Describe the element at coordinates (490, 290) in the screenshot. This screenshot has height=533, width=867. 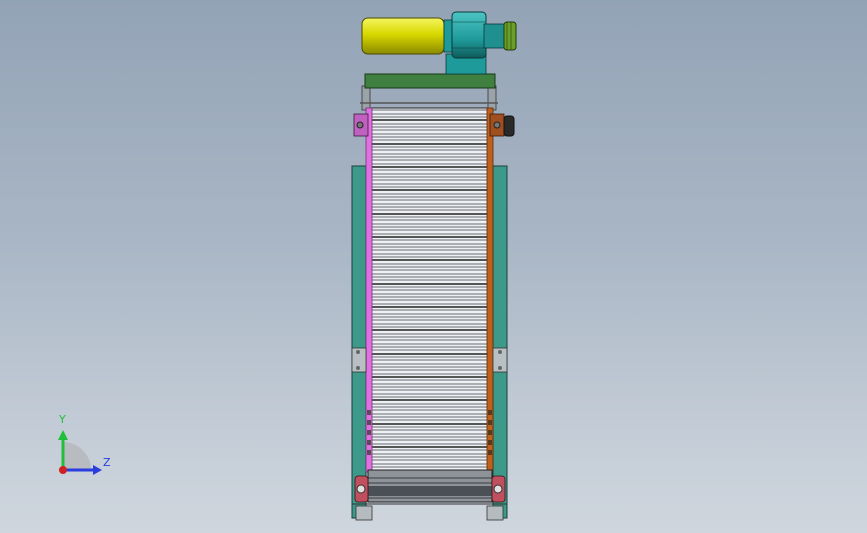
I see `right-chain` at that location.